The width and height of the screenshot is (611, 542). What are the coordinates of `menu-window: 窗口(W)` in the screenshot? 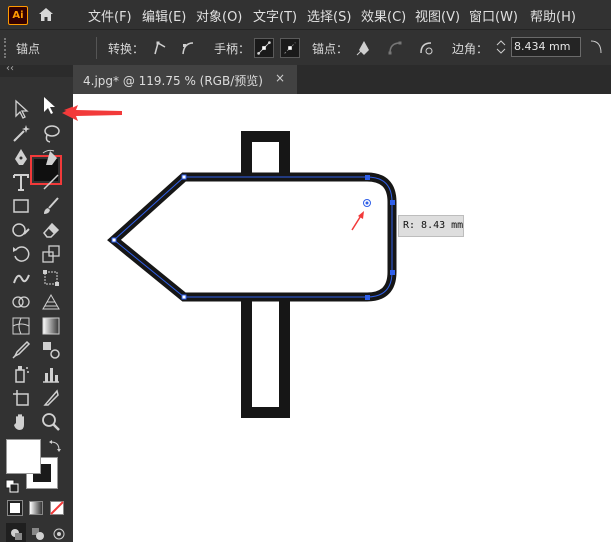 It's located at (493, 15).